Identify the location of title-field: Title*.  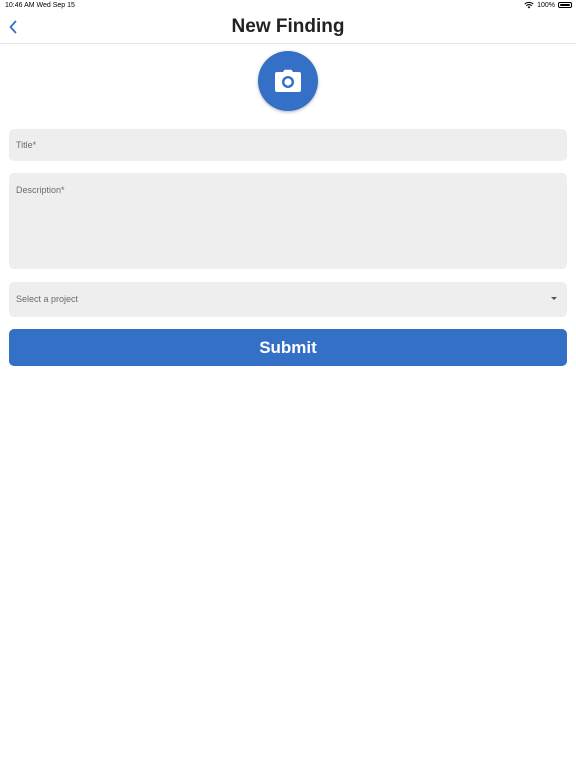
(288, 145).